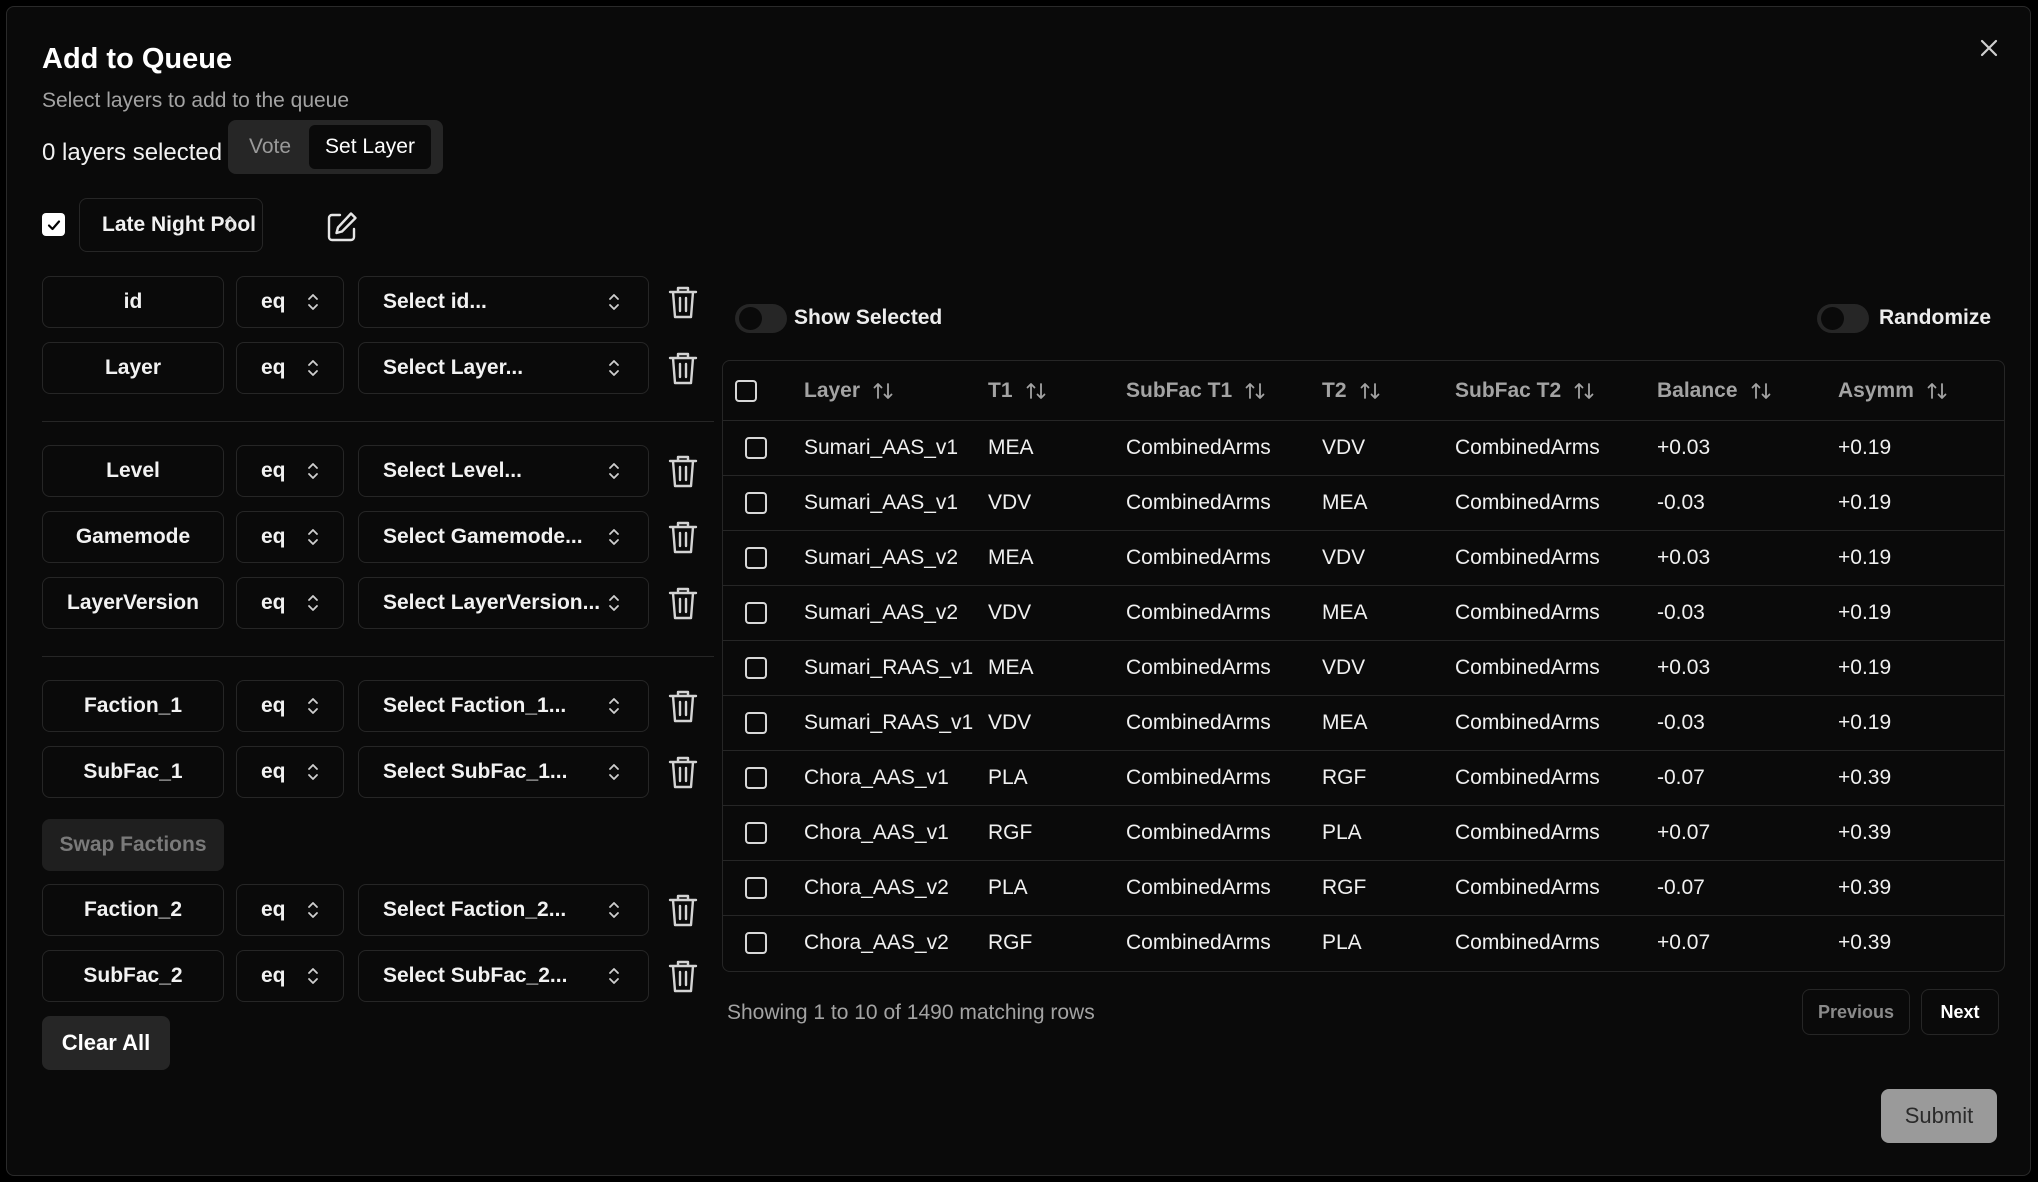  Describe the element at coordinates (133, 845) in the screenshot. I see `swap-factions-button: Swap Factions` at that location.